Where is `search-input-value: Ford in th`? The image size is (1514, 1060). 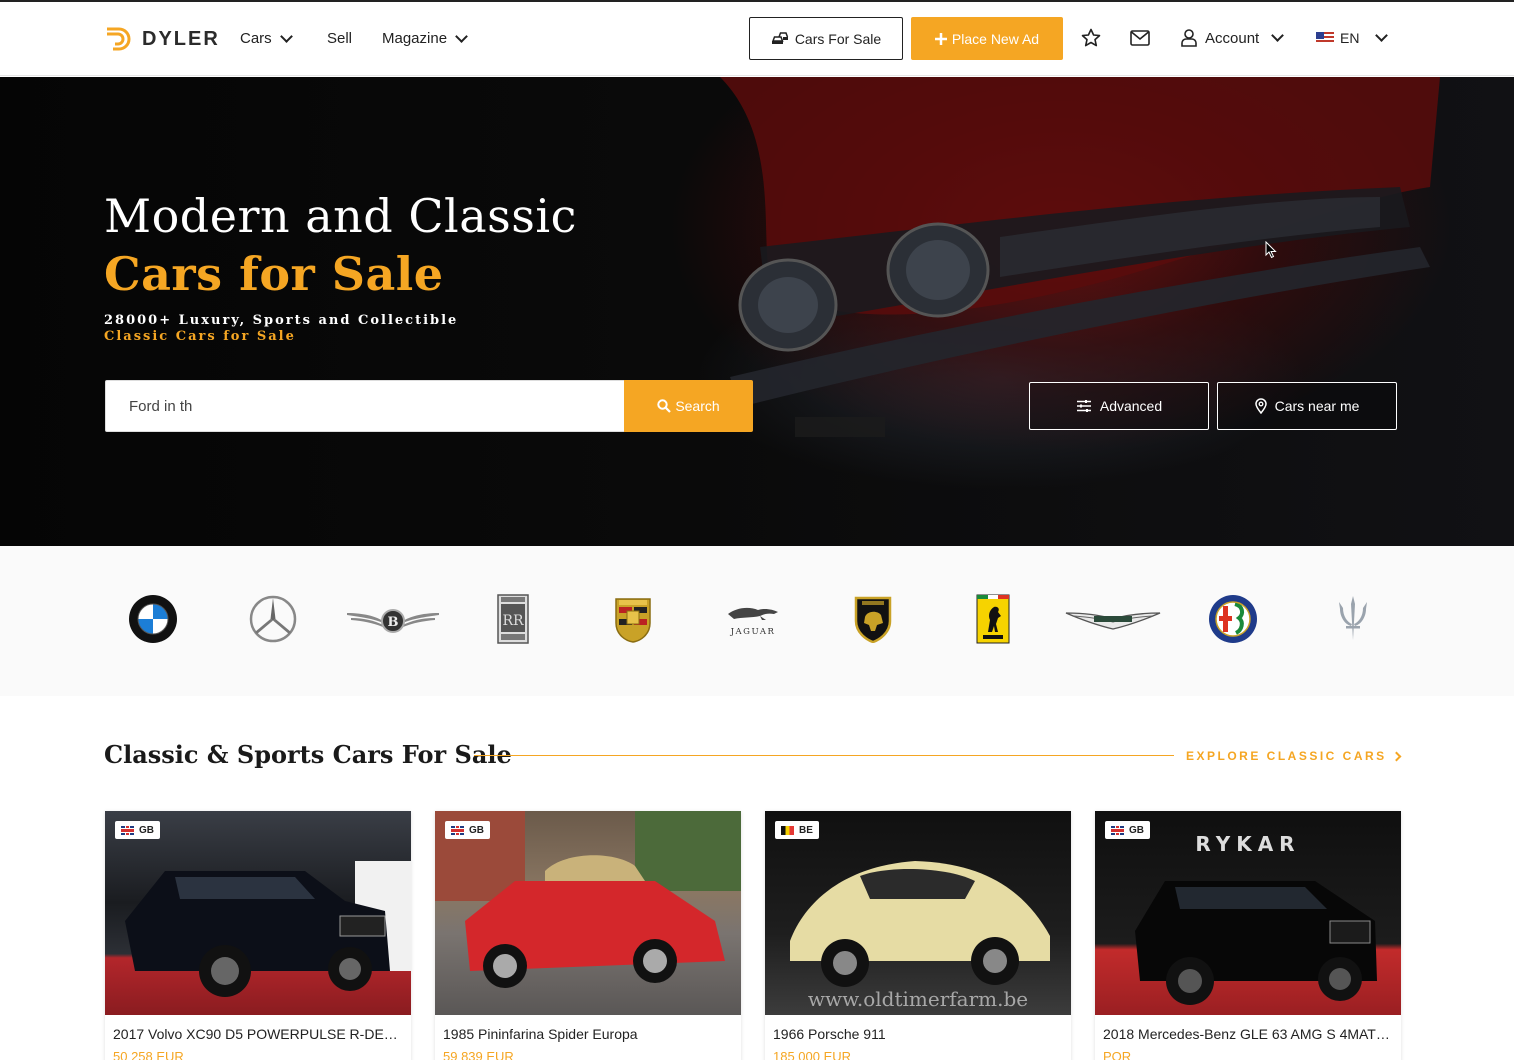
search-input-value: Ford in th is located at coordinates (161, 406).